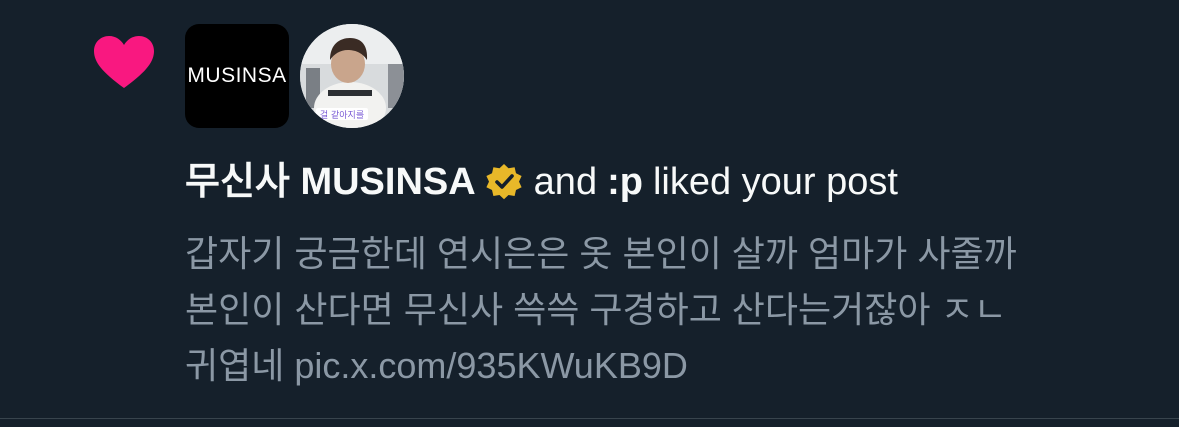  I want to click on heart-icon, so click(124, 62).